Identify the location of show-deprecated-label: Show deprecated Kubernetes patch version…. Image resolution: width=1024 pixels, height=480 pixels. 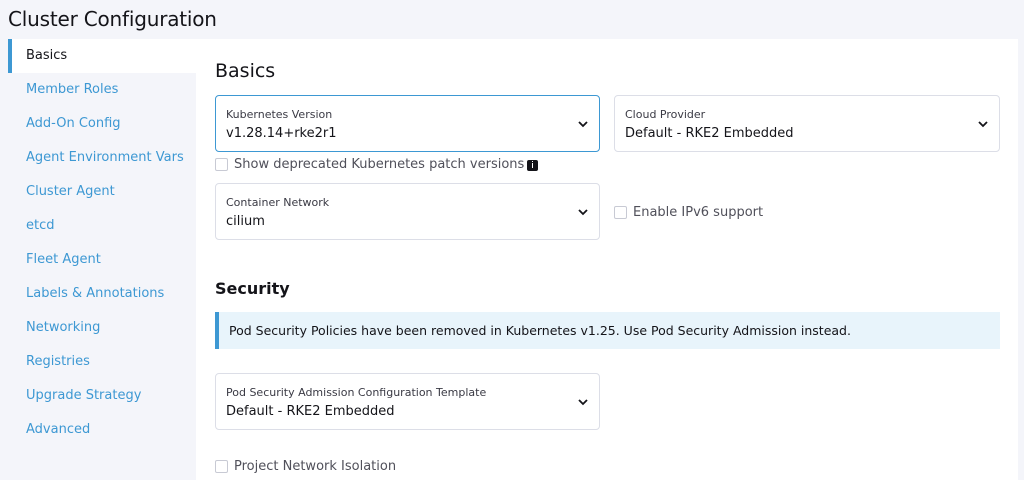
(379, 164).